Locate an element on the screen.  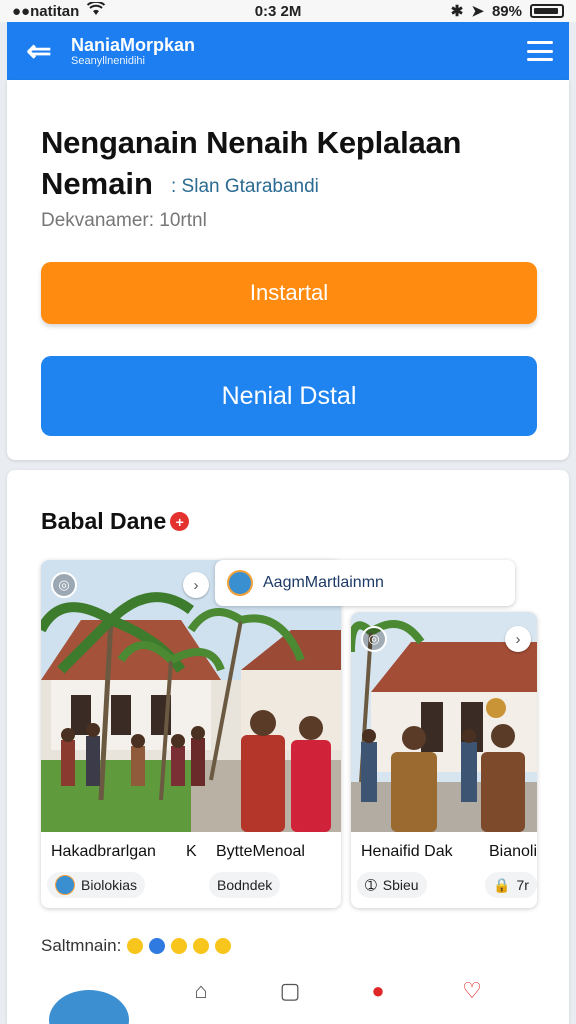
meta-text: Dekvanamer: 10rtnl is located at coordinates (124, 220).